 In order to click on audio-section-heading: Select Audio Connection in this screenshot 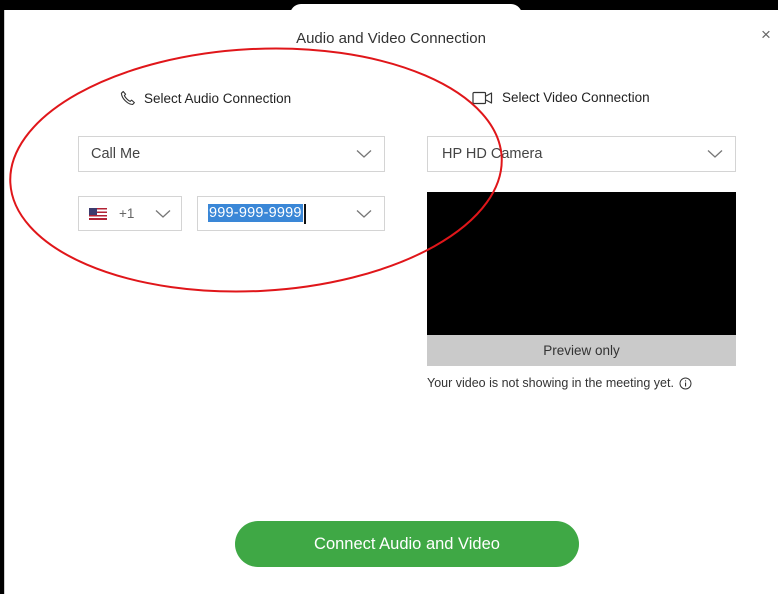, I will do `click(205, 98)`.